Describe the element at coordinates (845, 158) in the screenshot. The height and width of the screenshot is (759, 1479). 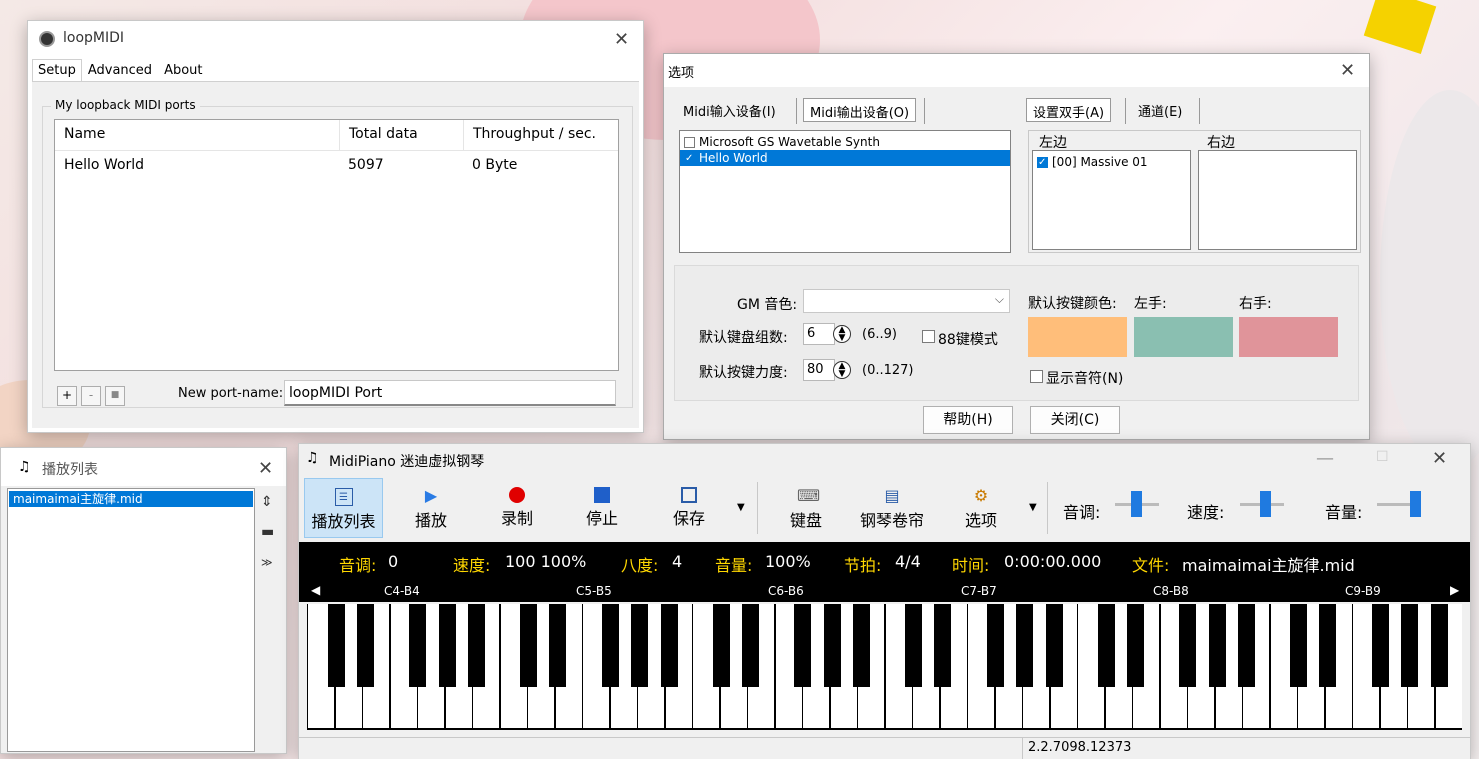
I see `list-item: Hello World` at that location.